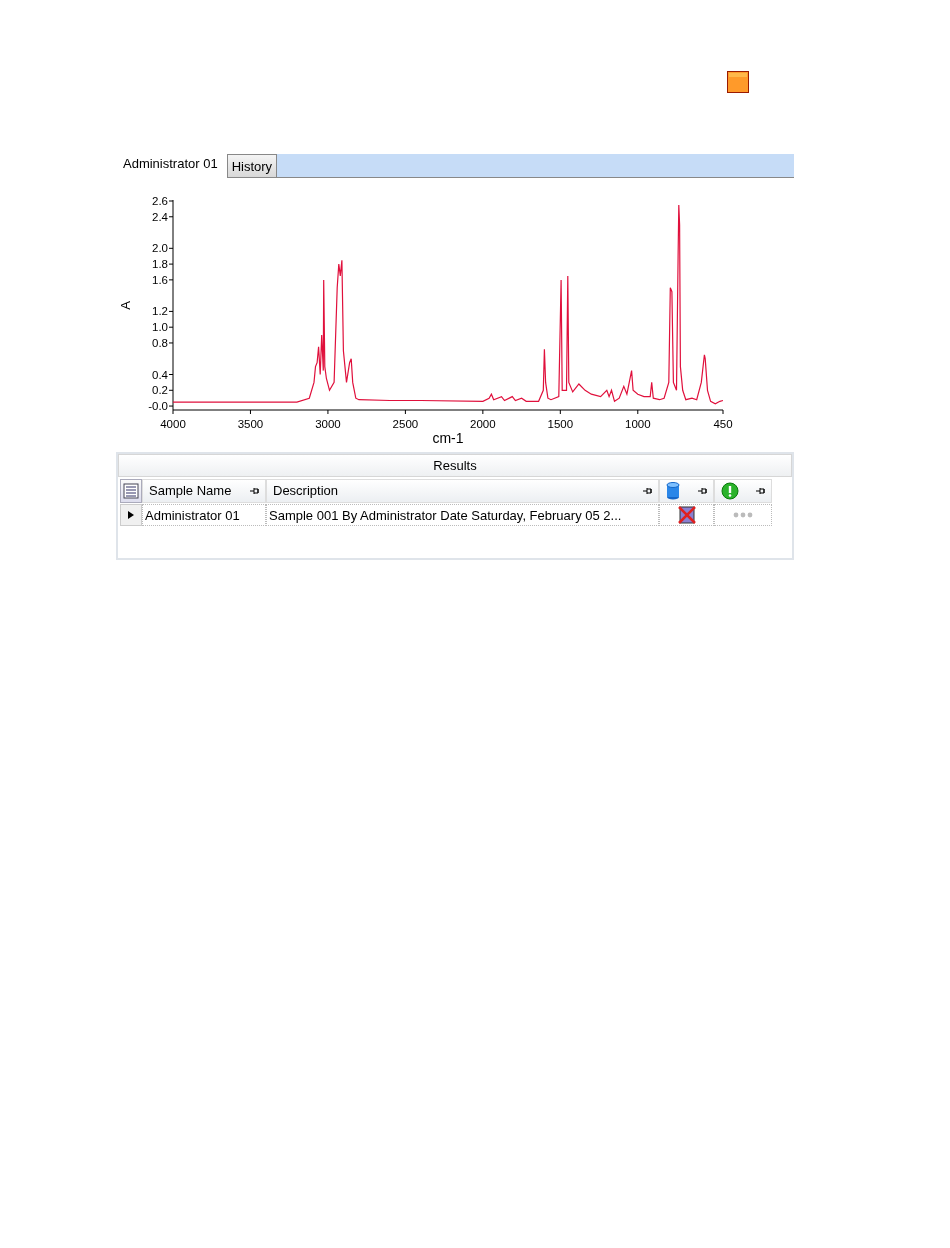  Describe the element at coordinates (686, 515) in the screenshot. I see `crossed-database-icon` at that location.